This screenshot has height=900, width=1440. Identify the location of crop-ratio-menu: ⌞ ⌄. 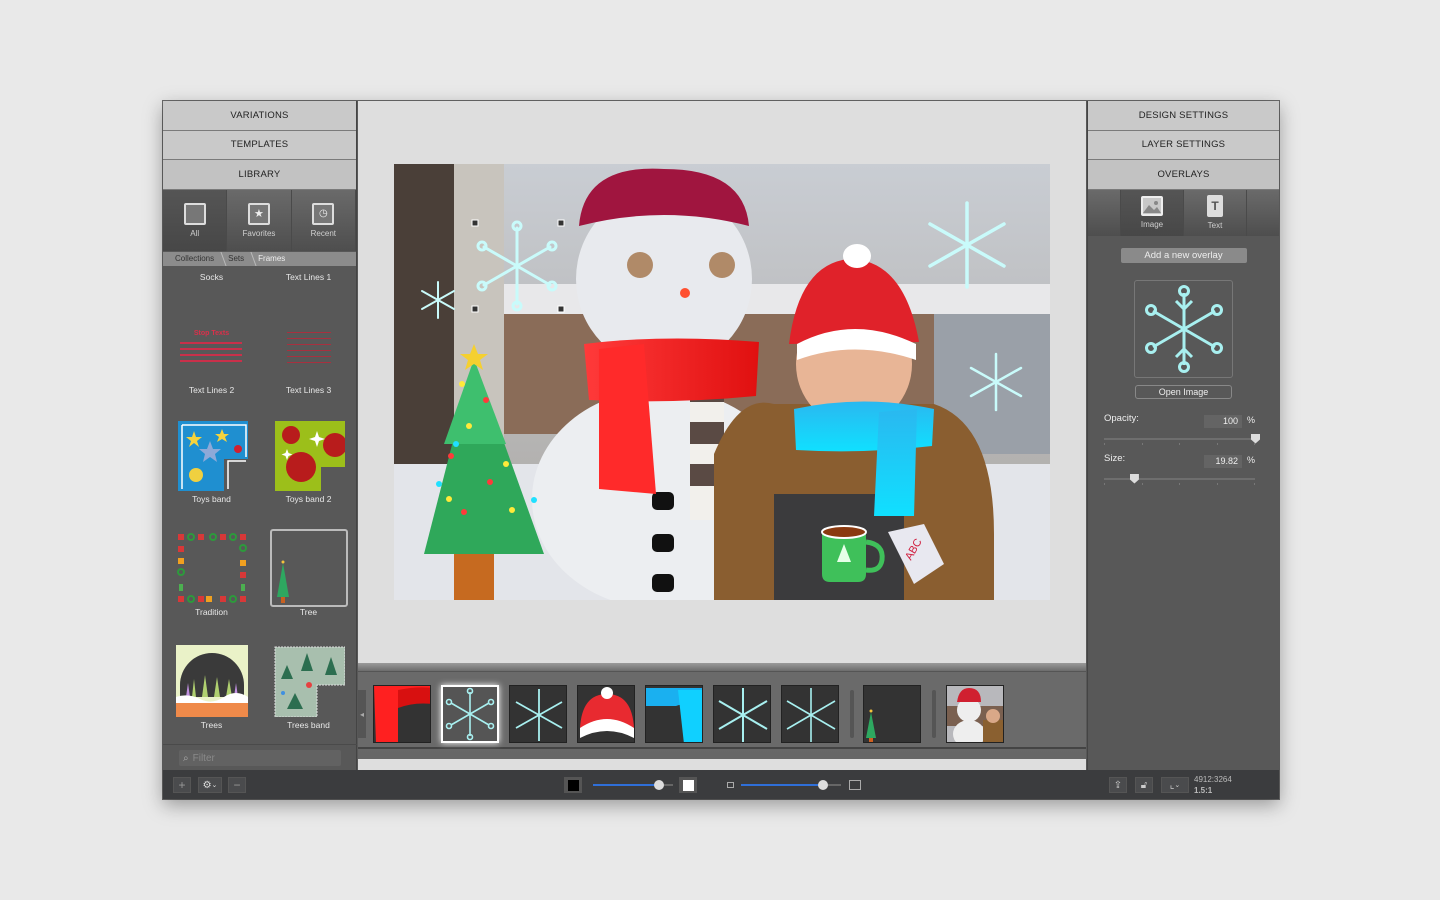
(1175, 785).